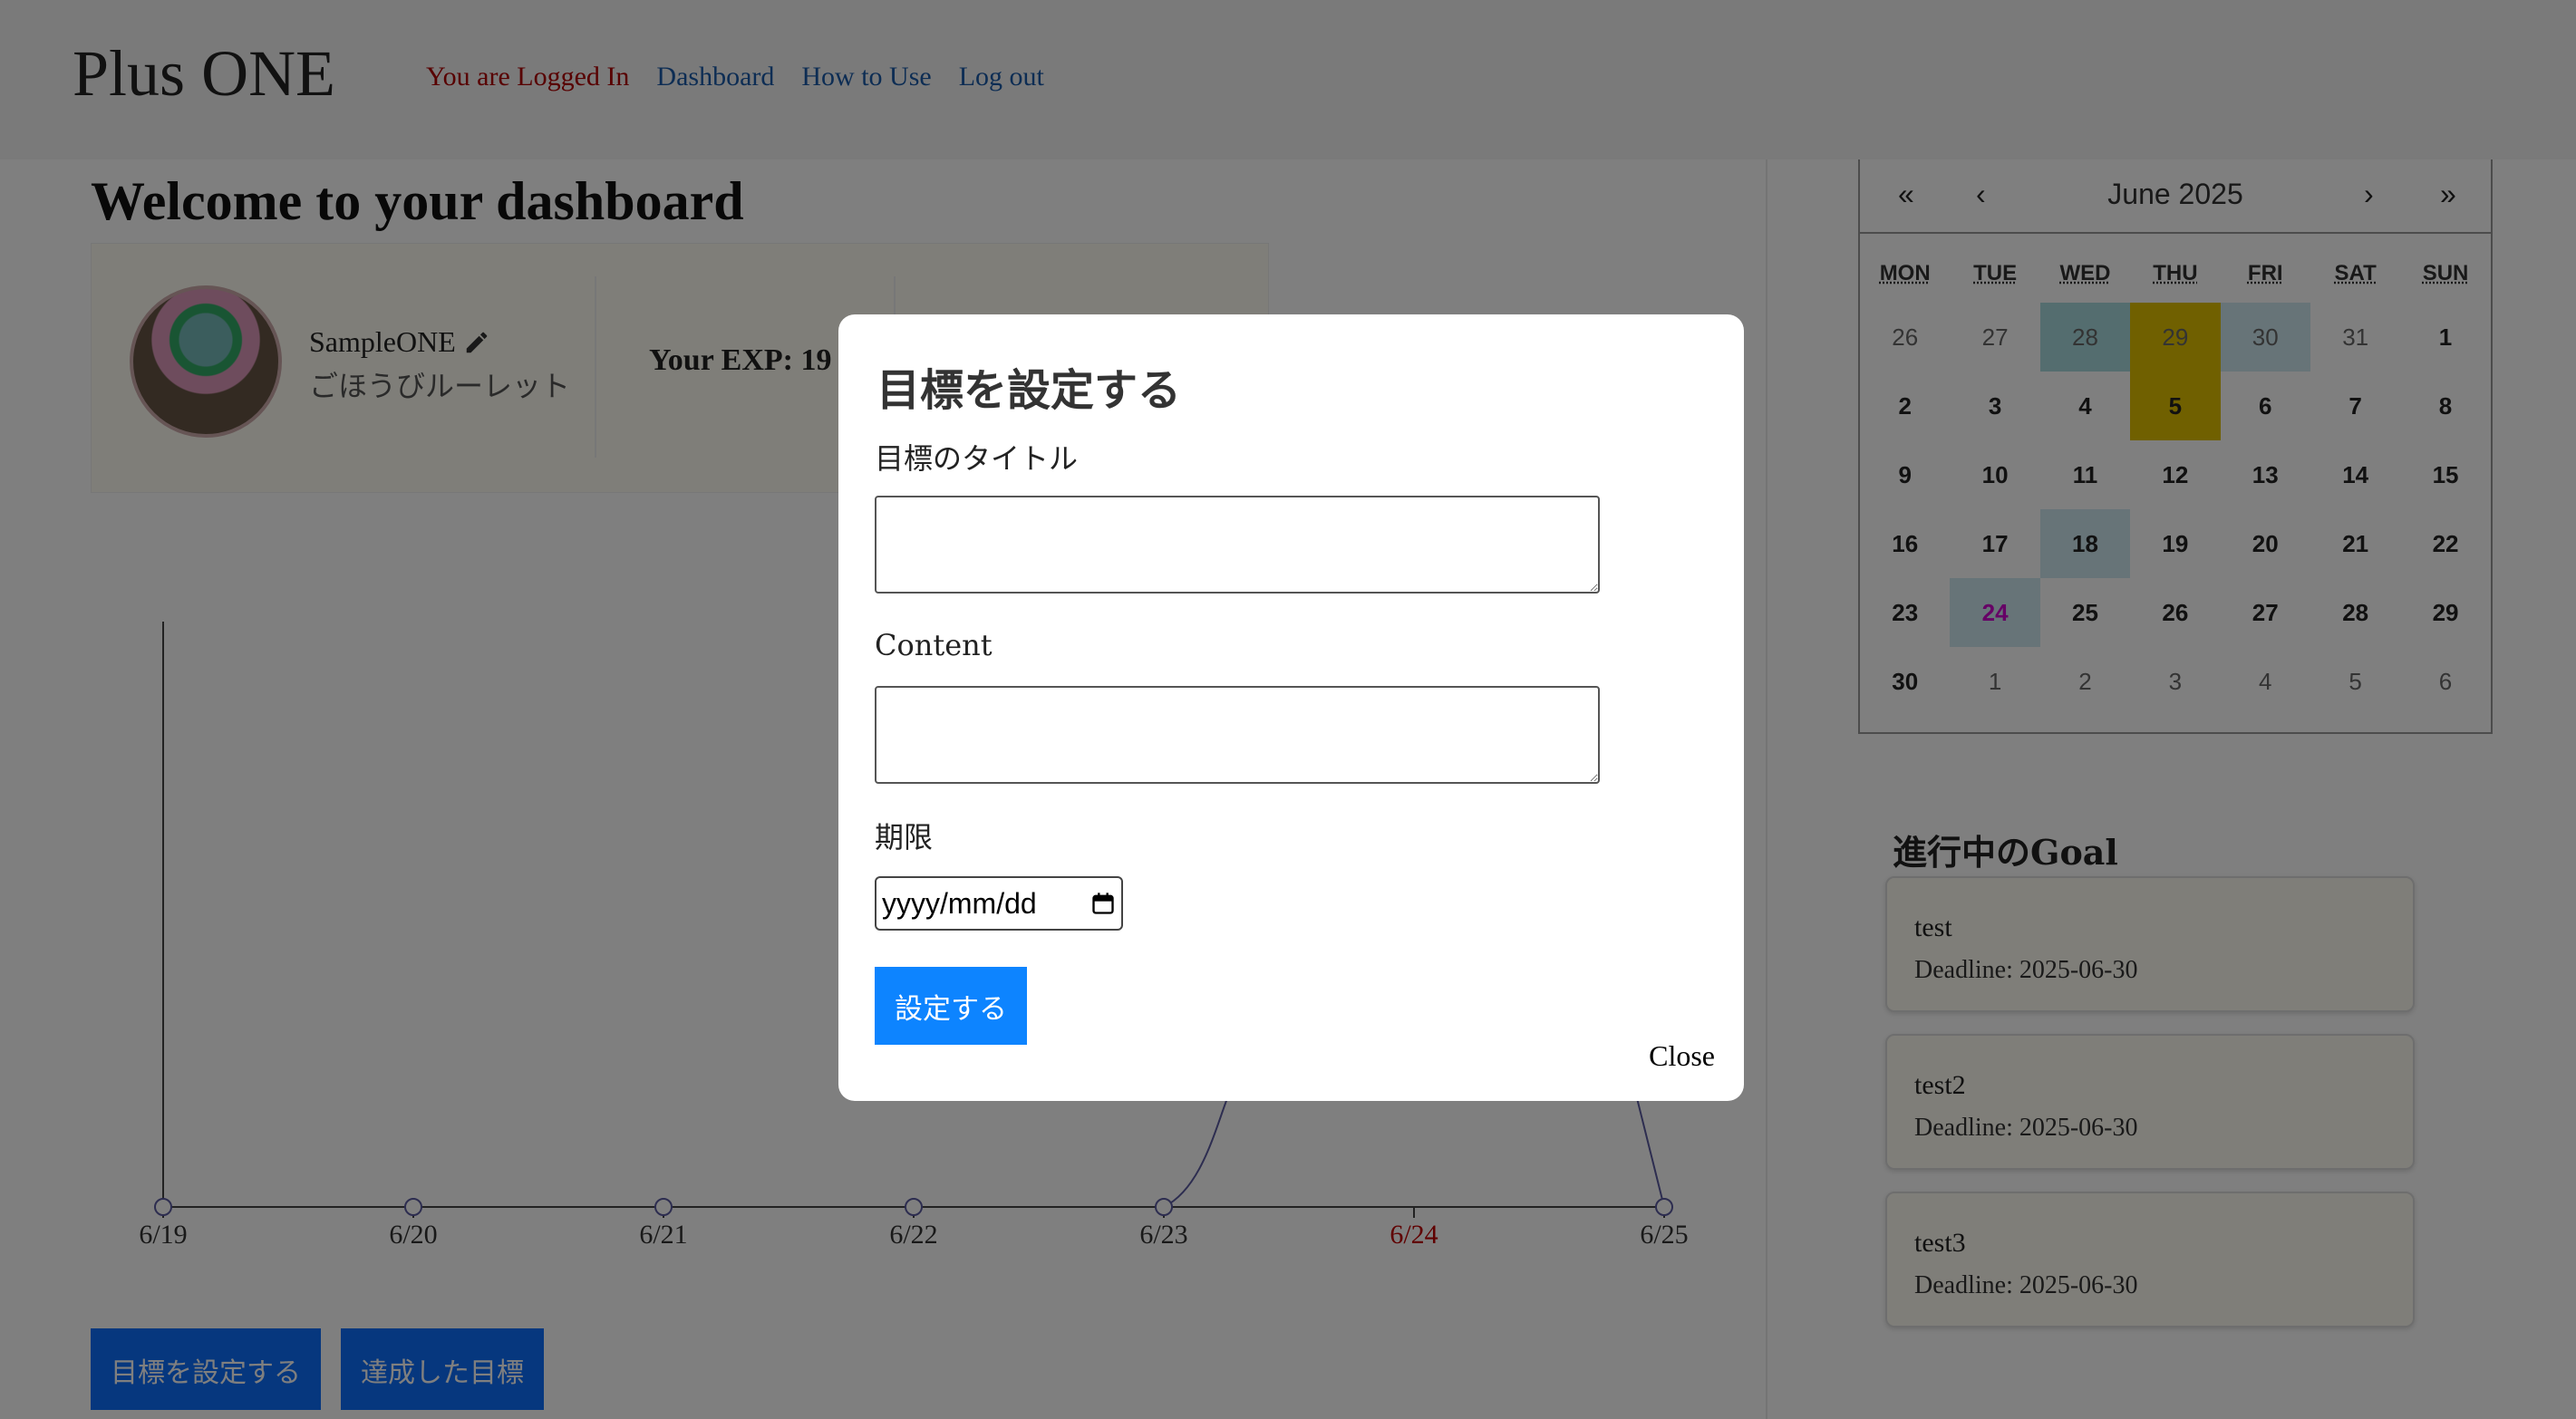 The image size is (2576, 1419). I want to click on modal-title: 目標を設定する, so click(1029, 390).